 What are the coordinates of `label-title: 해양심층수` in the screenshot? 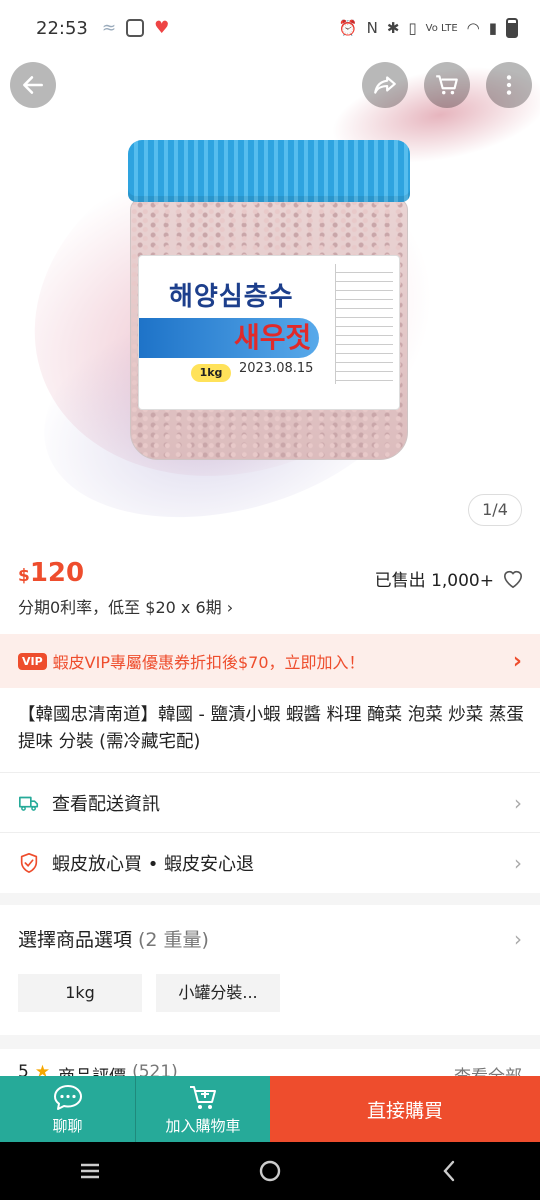 It's located at (231, 297).